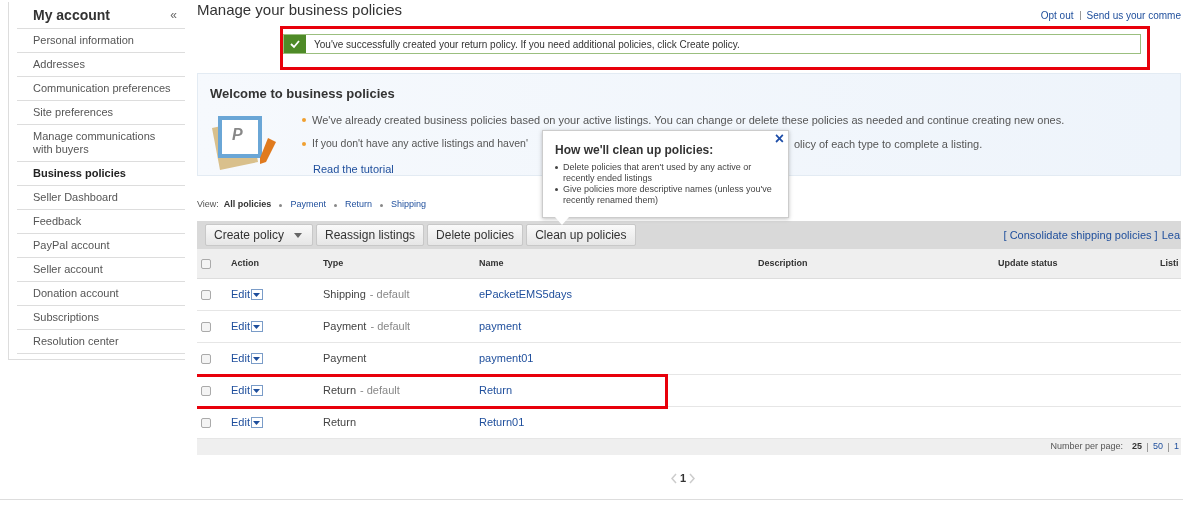 The image size is (1183, 522). What do you see at coordinates (298, 235) in the screenshot?
I see `caret-icon` at bounding box center [298, 235].